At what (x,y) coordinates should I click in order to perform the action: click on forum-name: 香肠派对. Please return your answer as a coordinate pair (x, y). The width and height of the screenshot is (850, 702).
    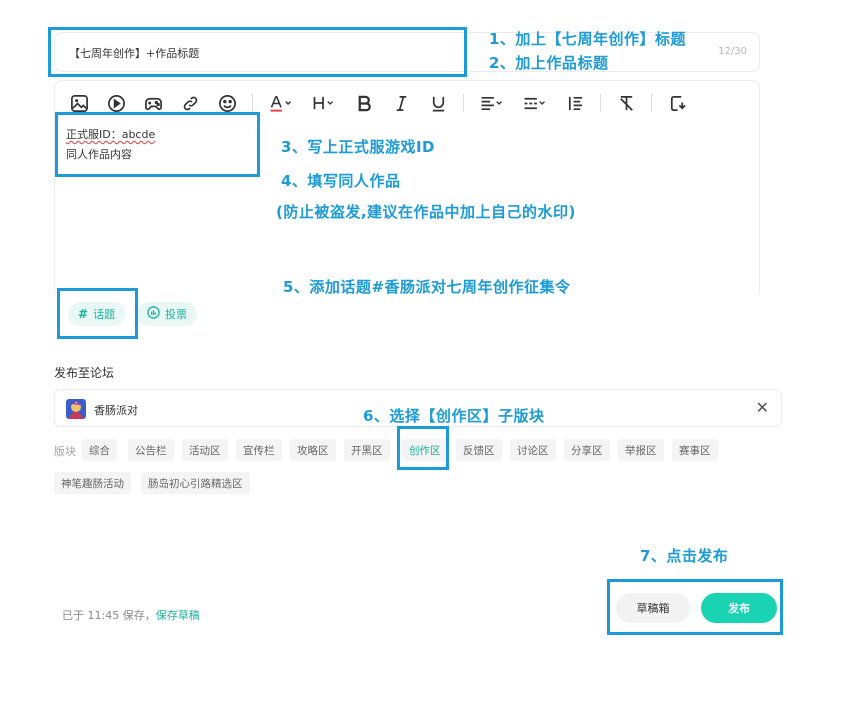
    Looking at the image, I should click on (116, 410).